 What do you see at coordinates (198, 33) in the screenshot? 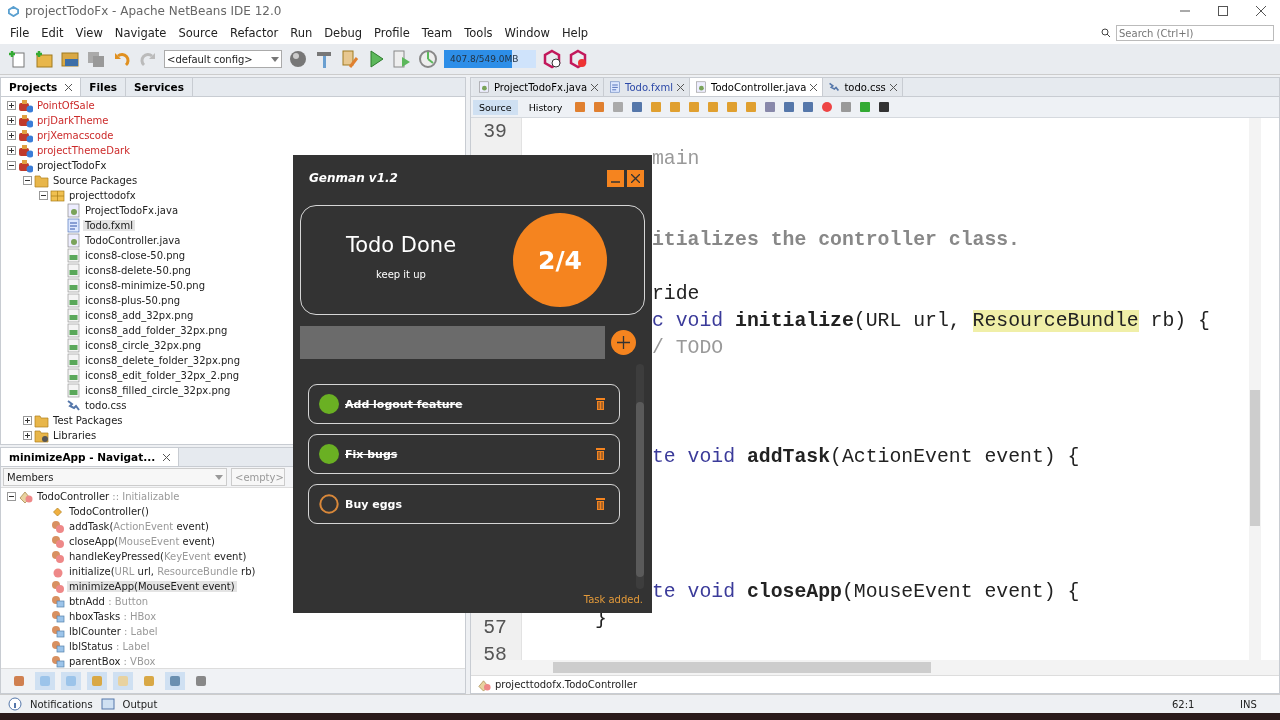
I see `menu-item: Source` at bounding box center [198, 33].